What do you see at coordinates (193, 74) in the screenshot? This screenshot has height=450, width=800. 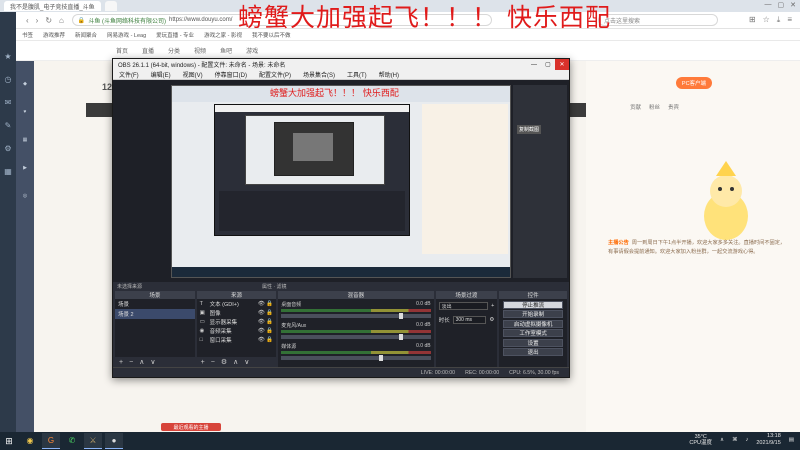 I see `menu-view: 视图(V)` at bounding box center [193, 74].